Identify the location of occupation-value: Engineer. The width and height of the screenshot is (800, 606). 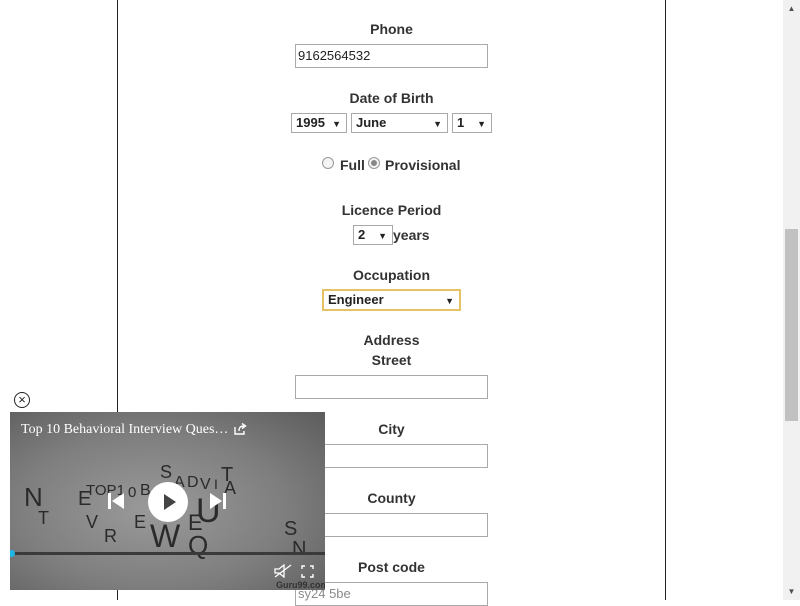
(356, 299).